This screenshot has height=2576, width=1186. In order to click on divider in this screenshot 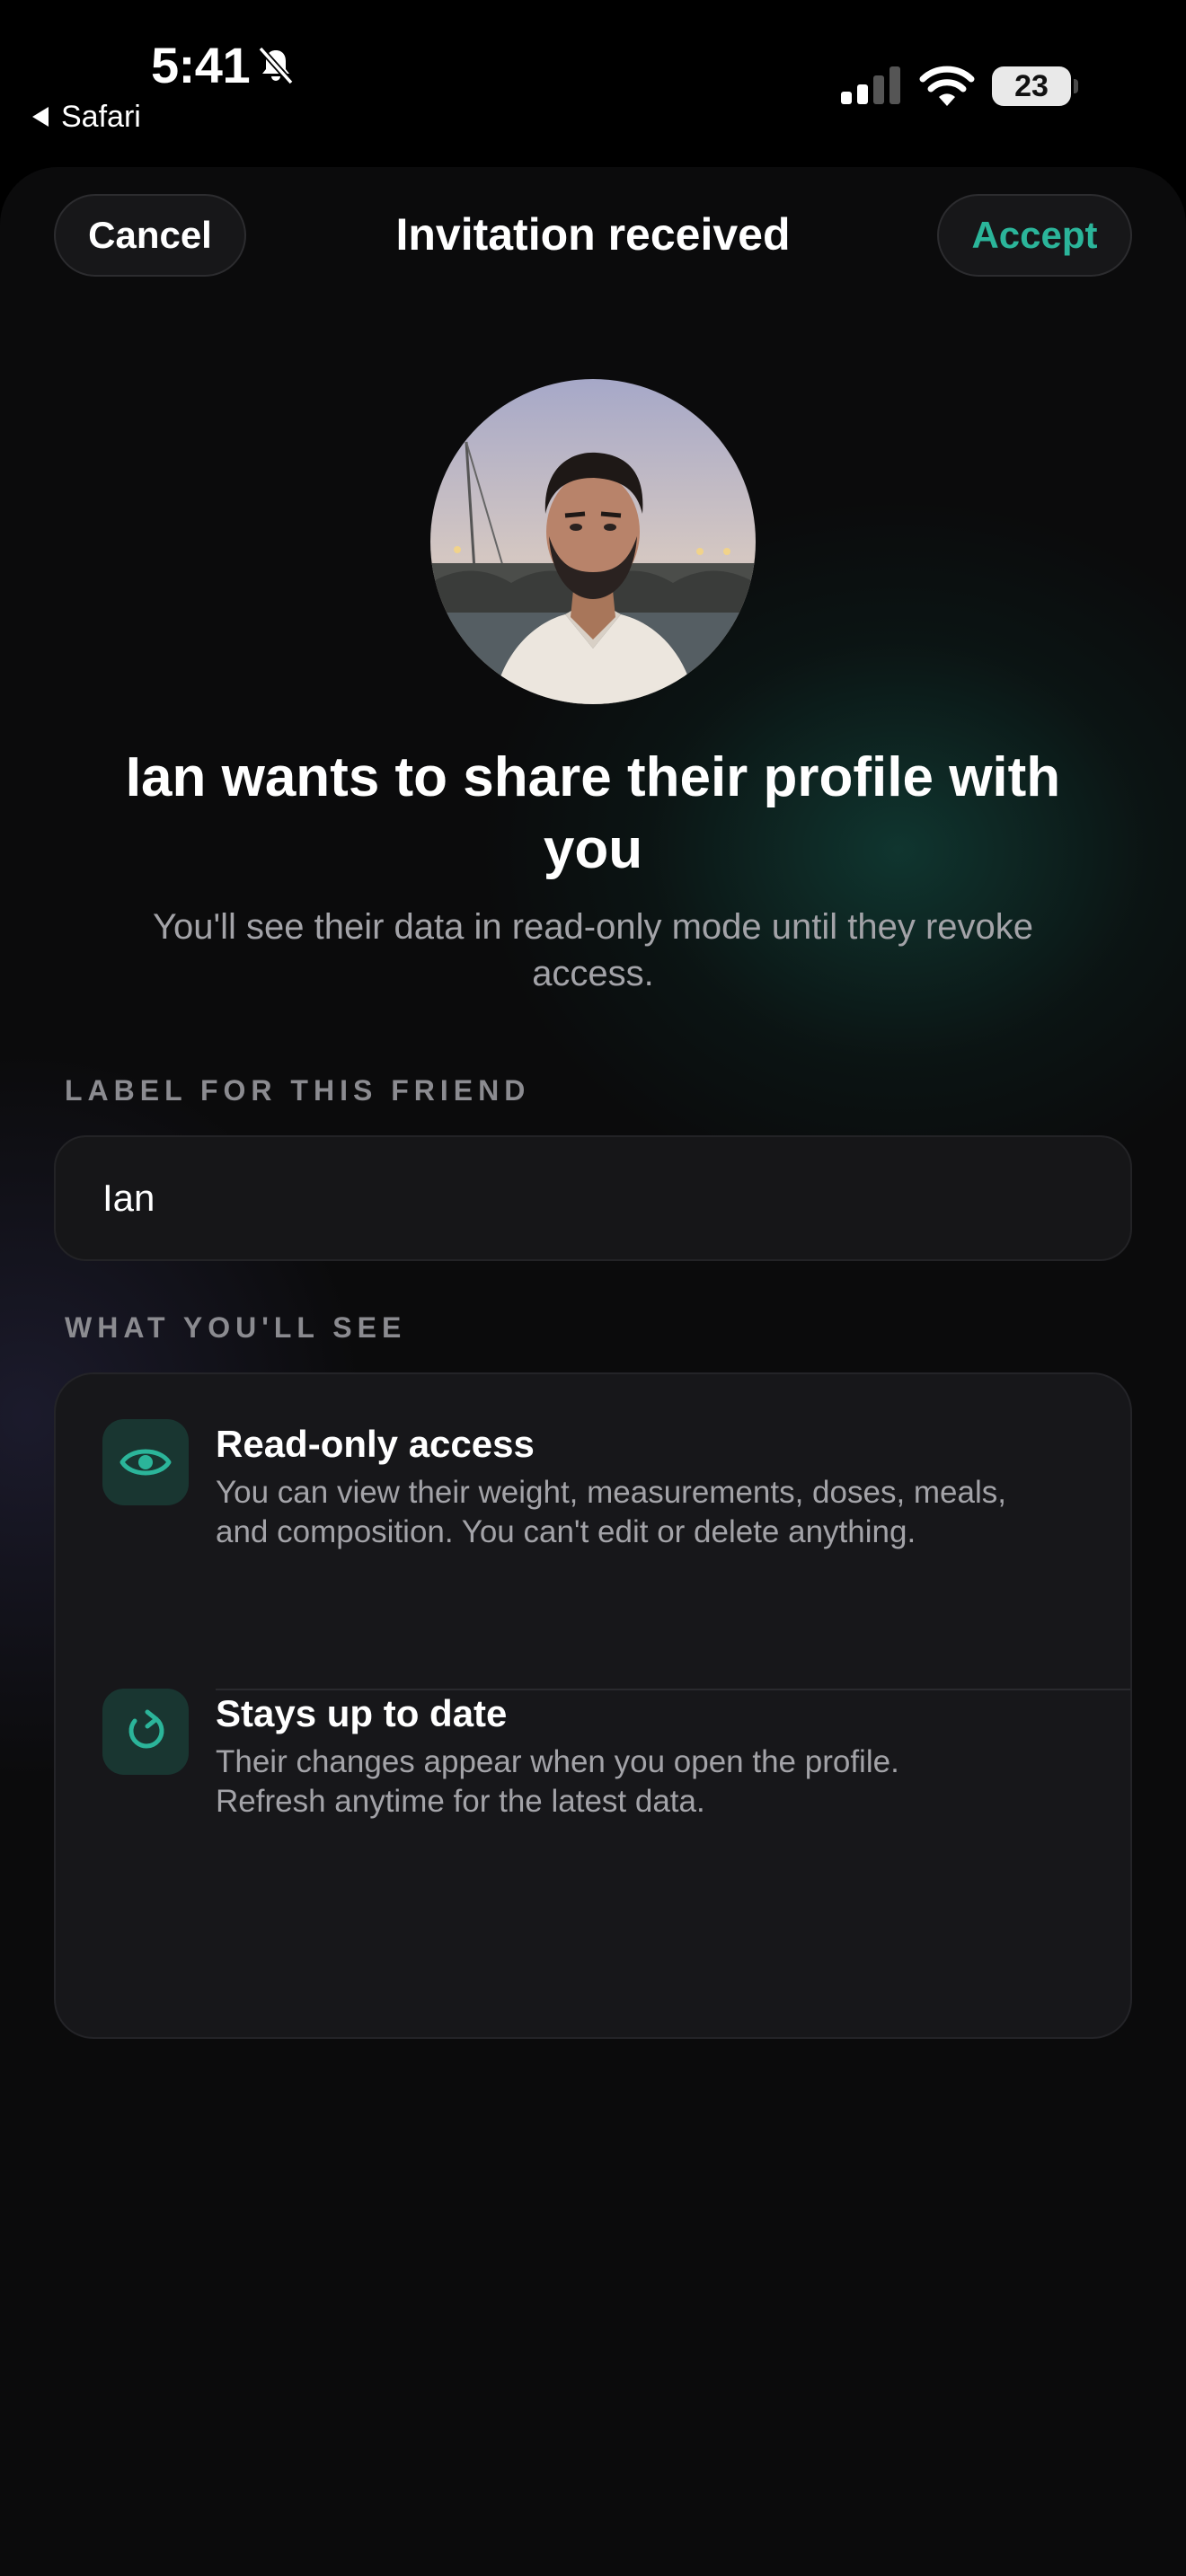, I will do `click(673, 1689)`.